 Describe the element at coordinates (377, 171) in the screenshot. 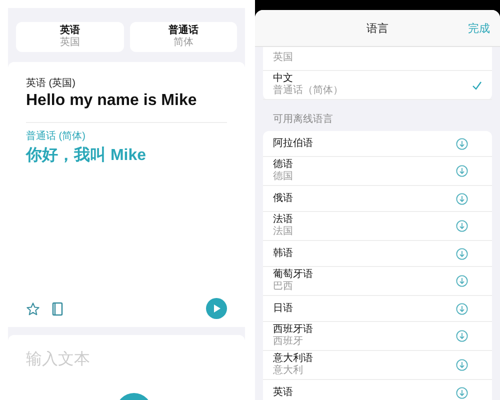

I see `language-row: 德语 德国` at that location.